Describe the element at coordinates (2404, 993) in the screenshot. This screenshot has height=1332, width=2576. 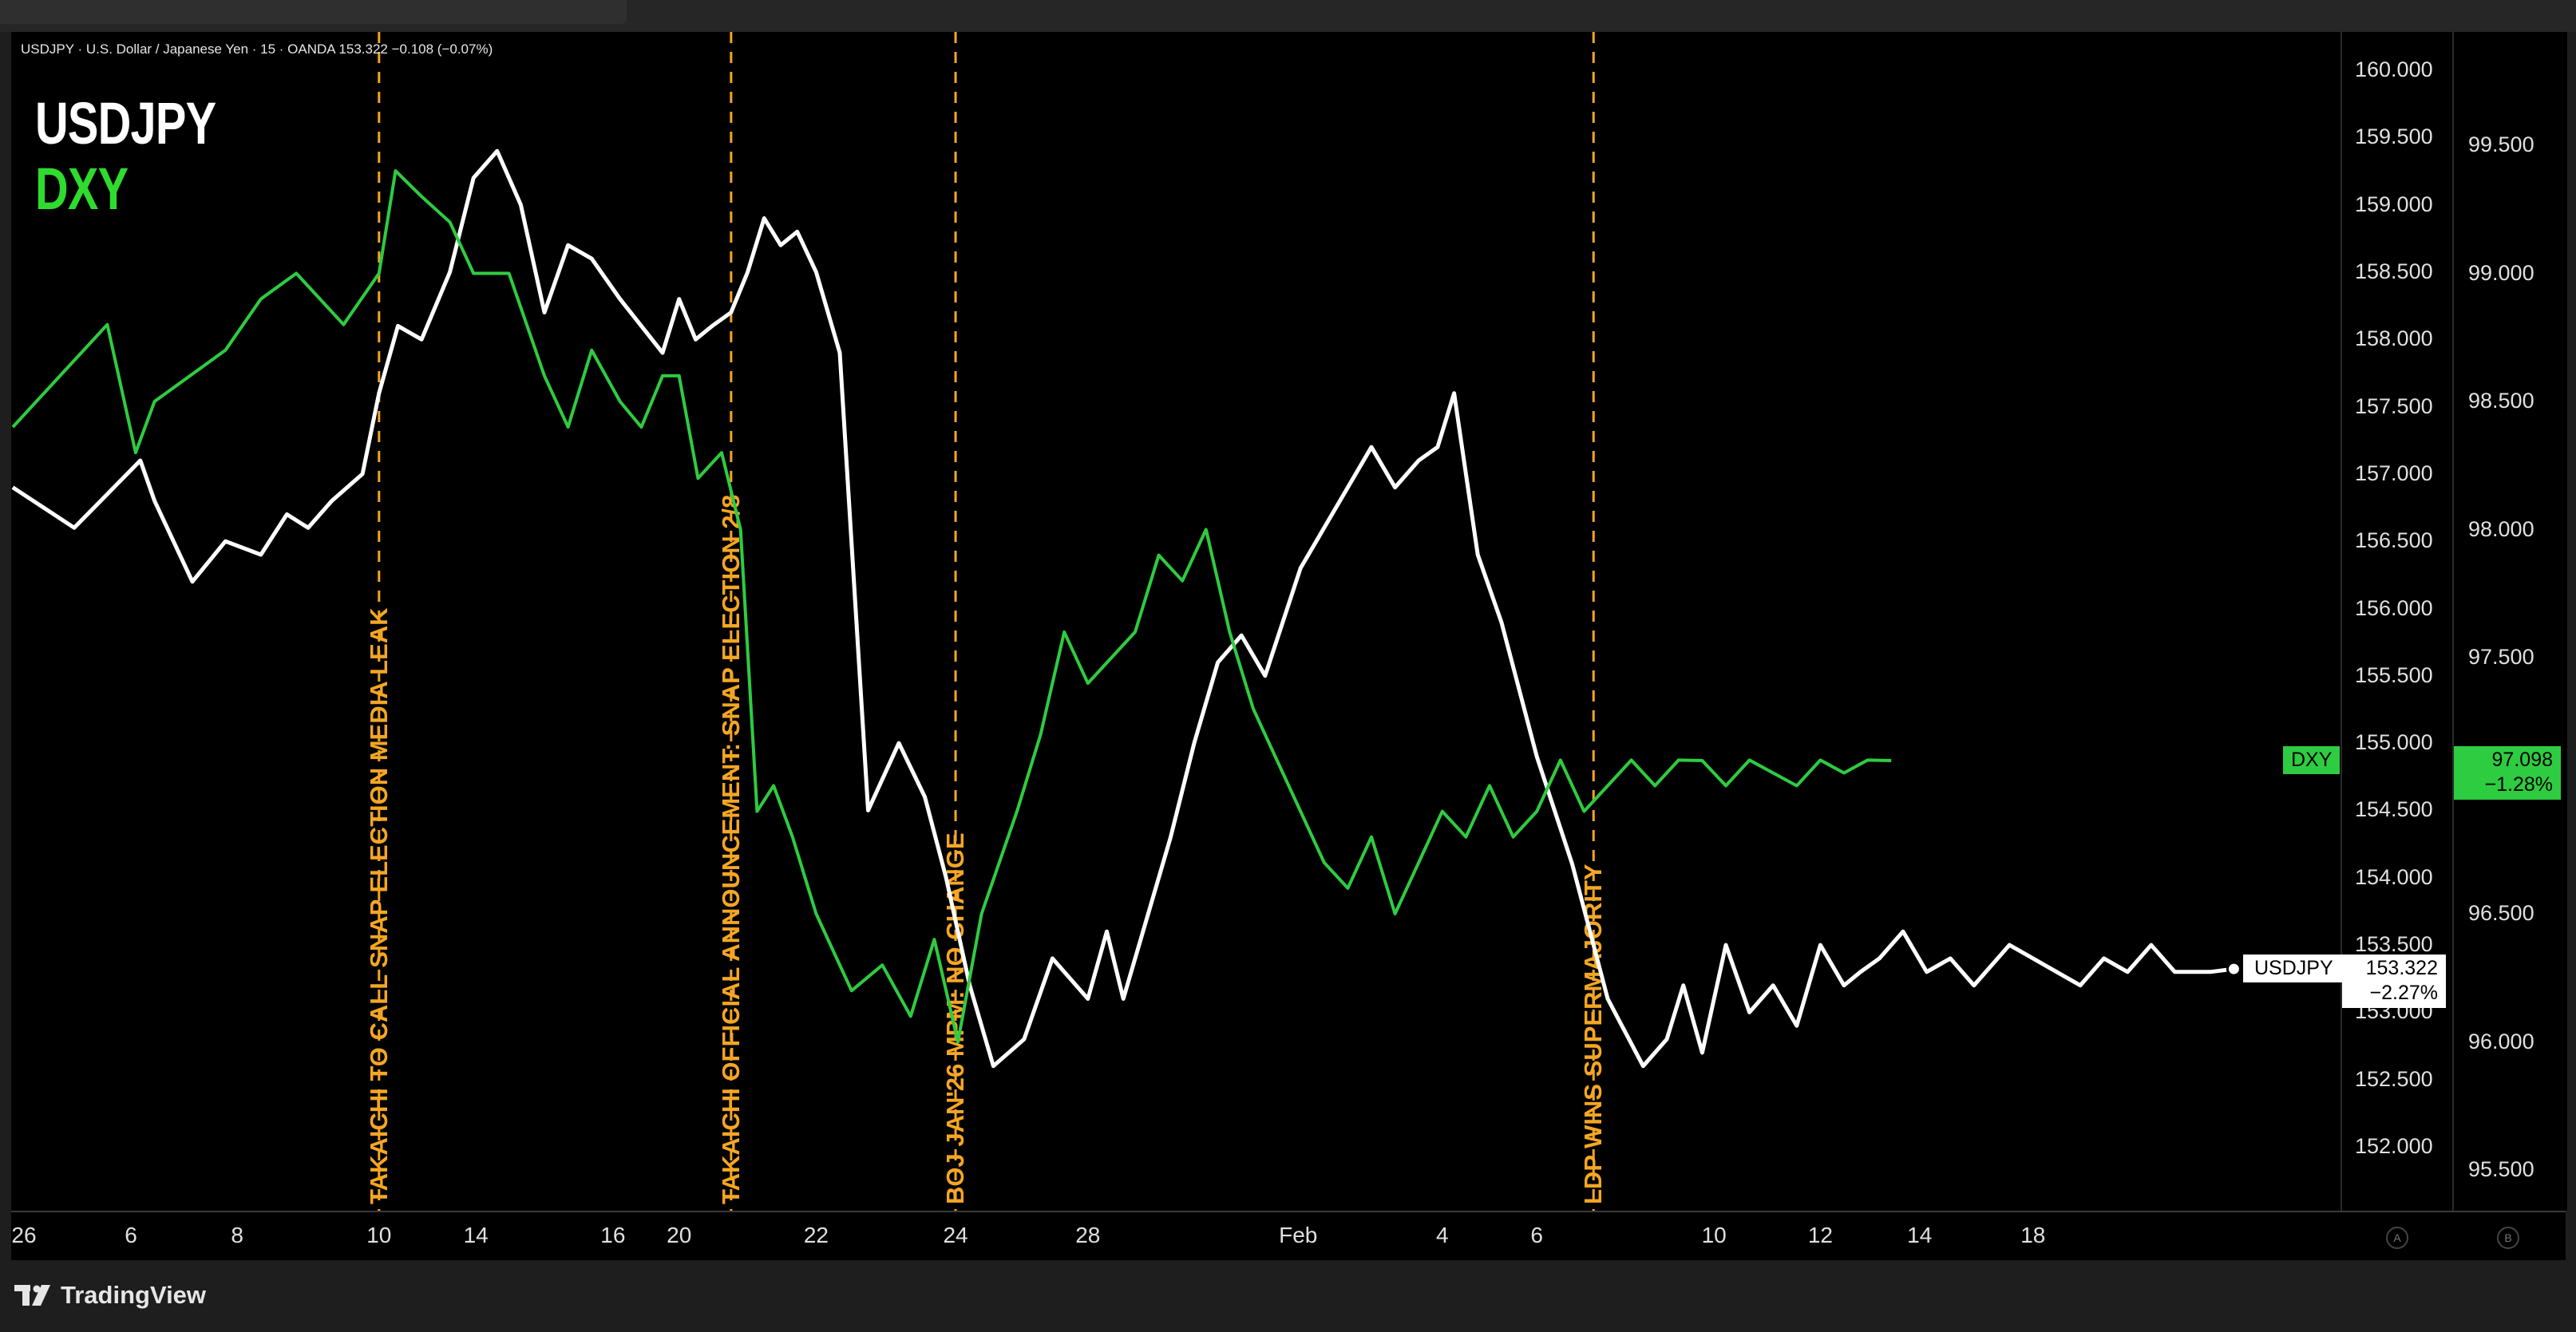
I see `usdjpy-change: −2.27%` at that location.